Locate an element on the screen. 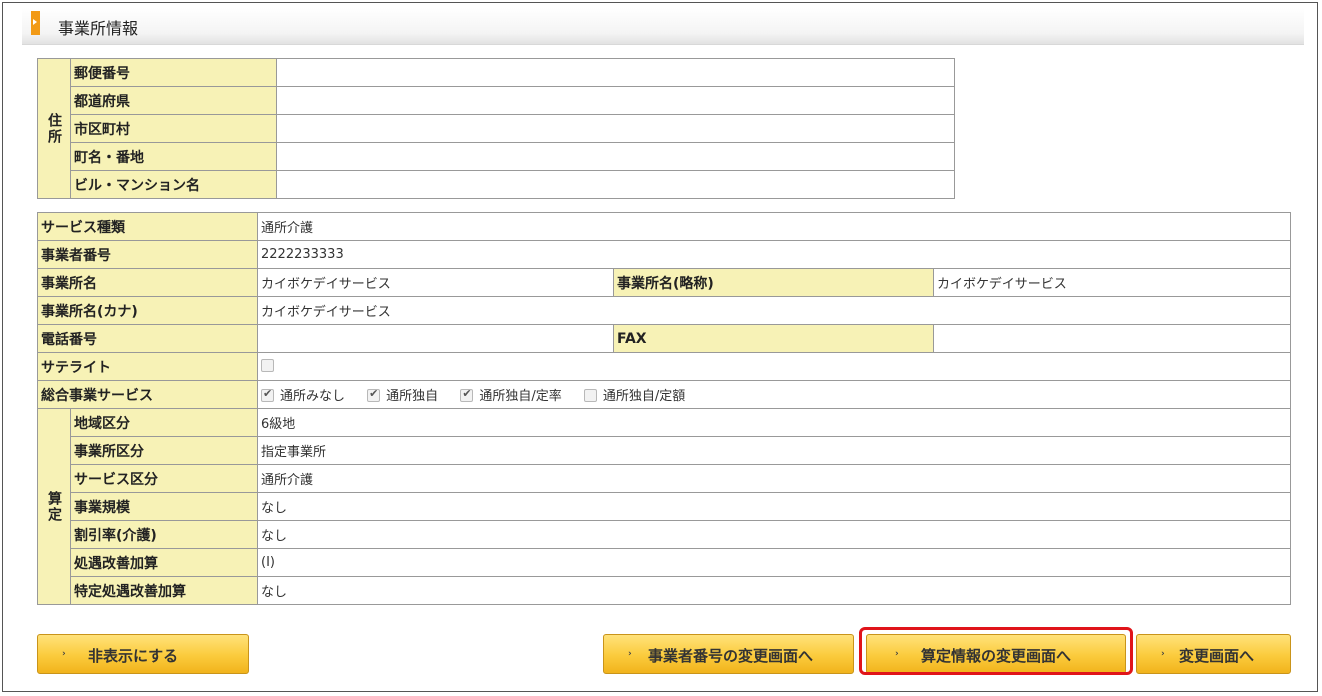 The image size is (1322, 696). sogo-option-dokuji-teigaku: 通所独自/定額 is located at coordinates (634, 394).